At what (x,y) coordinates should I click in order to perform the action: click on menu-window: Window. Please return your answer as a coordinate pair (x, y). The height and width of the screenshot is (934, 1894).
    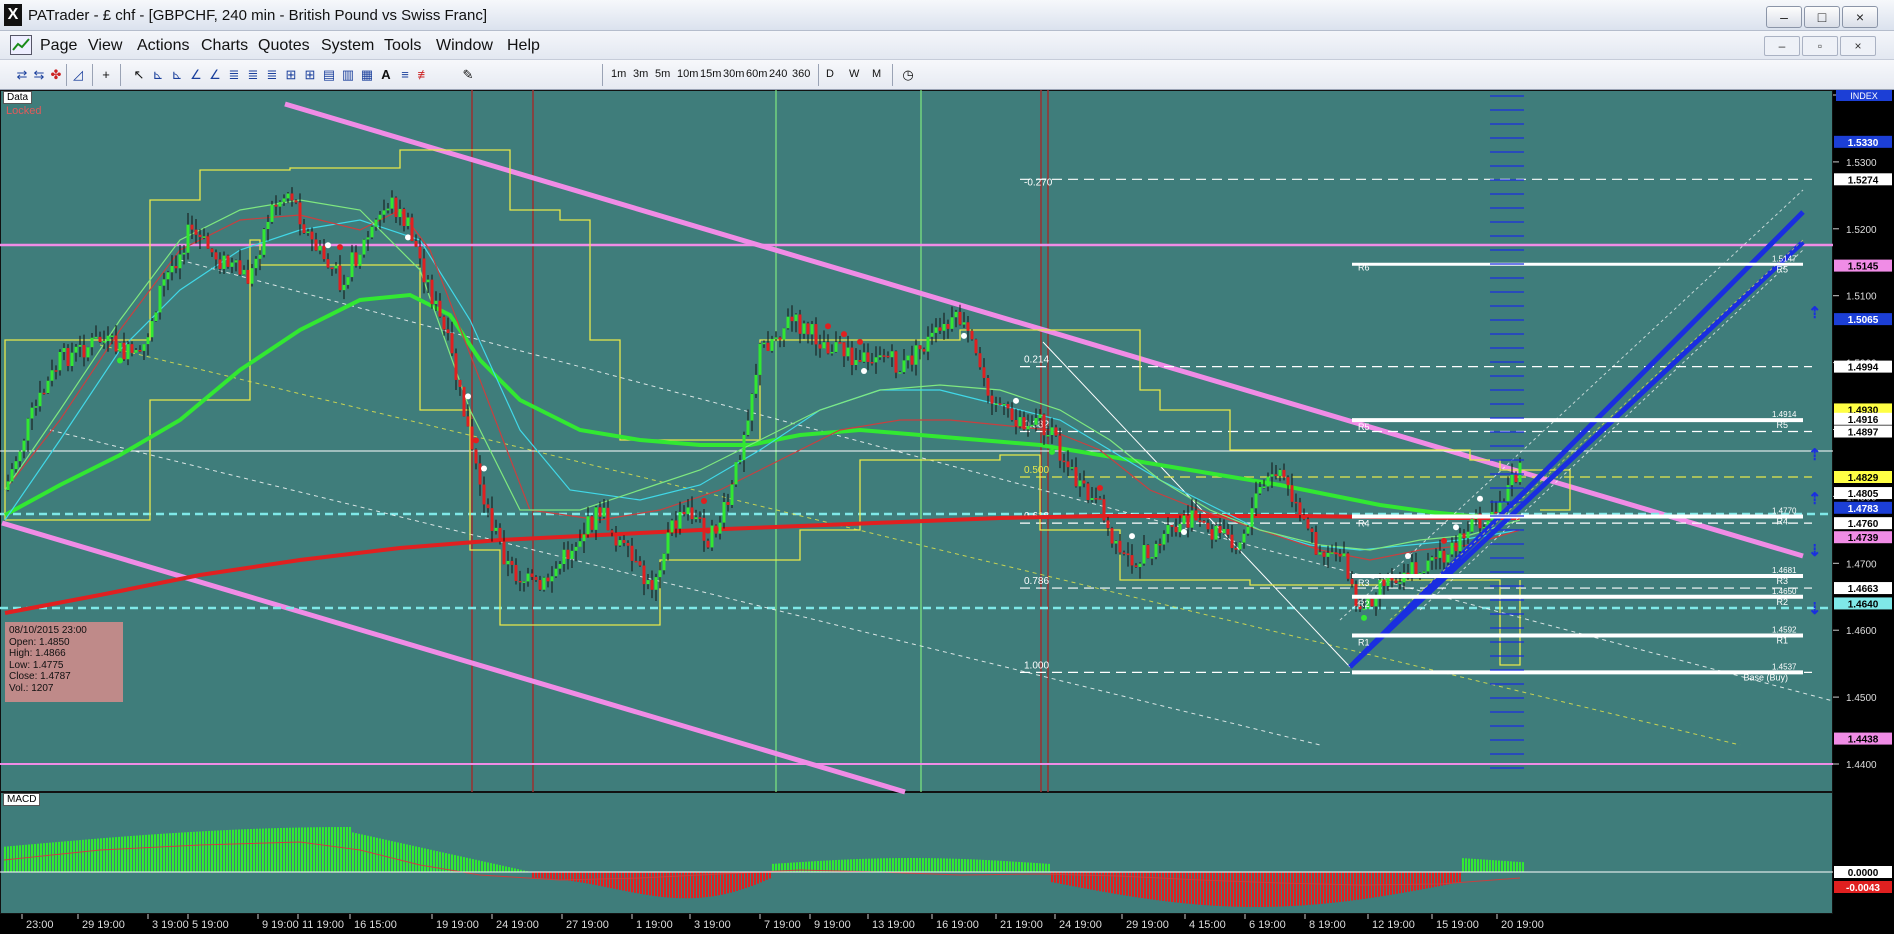
    Looking at the image, I should click on (464, 46).